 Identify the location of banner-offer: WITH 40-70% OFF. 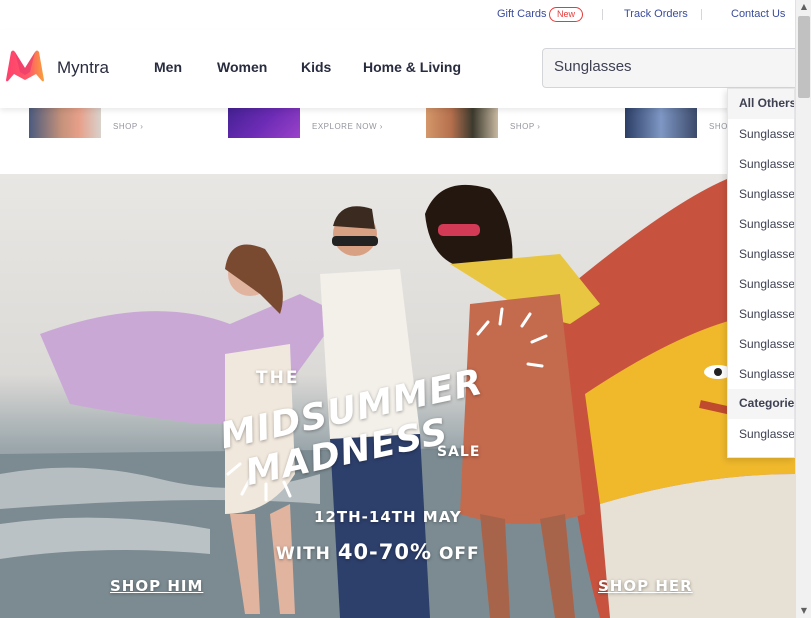
(378, 552).